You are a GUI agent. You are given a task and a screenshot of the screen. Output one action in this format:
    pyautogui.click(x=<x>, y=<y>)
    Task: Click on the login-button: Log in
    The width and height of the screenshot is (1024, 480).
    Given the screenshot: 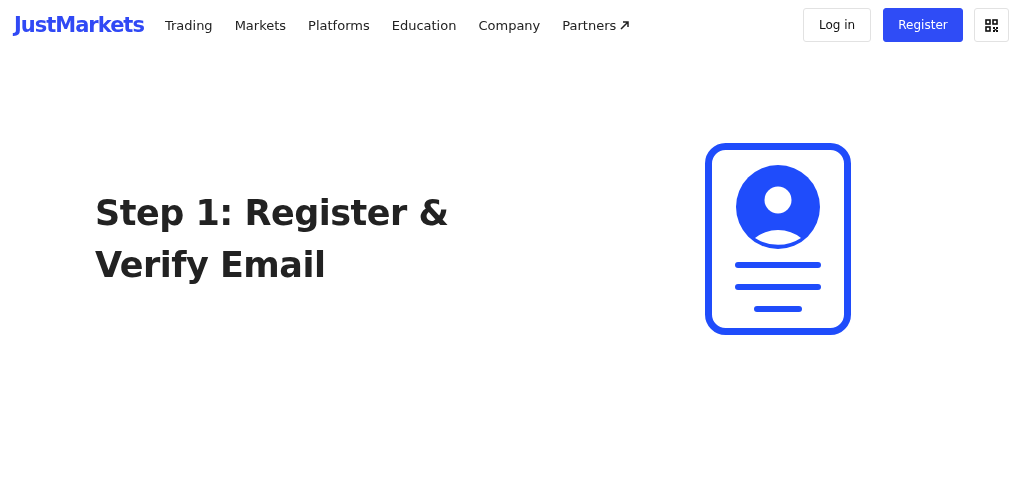 What is the action you would take?
    pyautogui.click(x=837, y=25)
    